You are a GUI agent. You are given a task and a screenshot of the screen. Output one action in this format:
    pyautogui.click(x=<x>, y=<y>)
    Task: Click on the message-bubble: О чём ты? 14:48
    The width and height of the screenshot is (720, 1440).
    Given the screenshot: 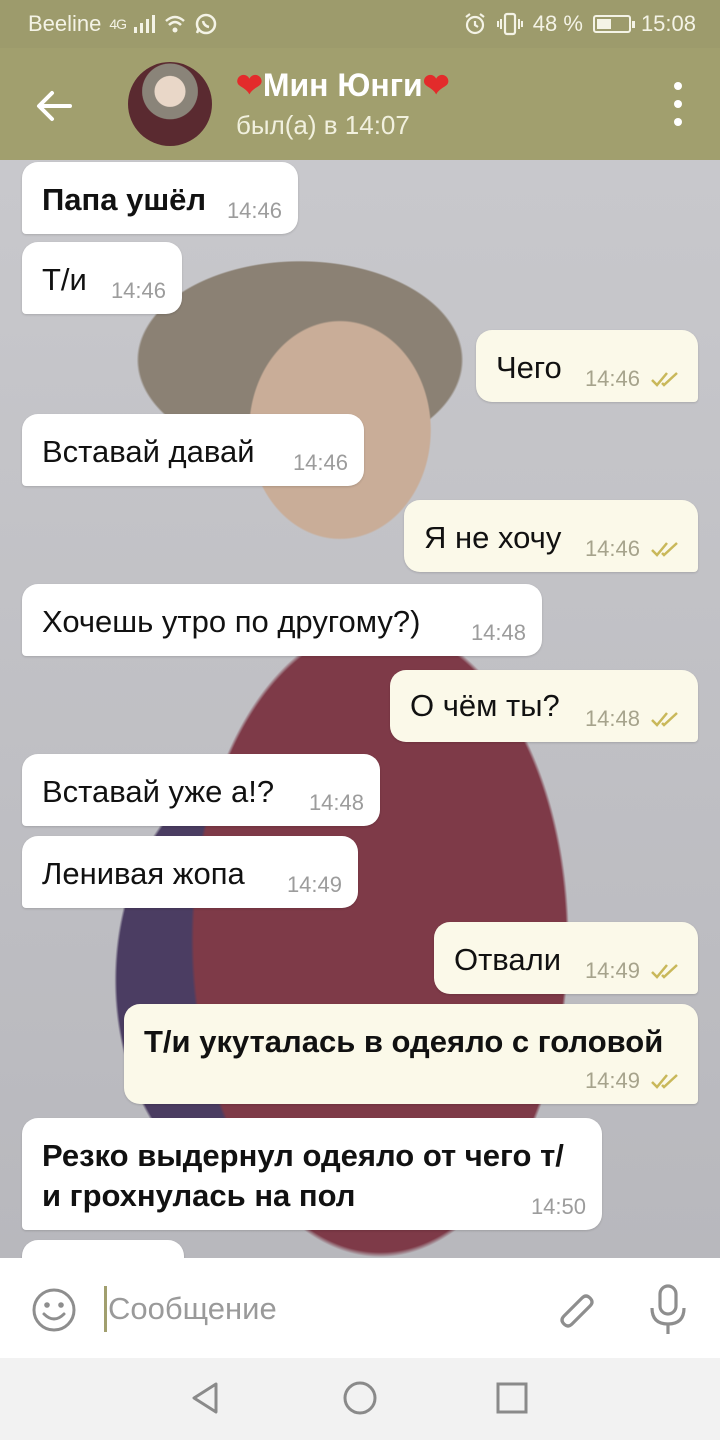 What is the action you would take?
    pyautogui.click(x=544, y=706)
    